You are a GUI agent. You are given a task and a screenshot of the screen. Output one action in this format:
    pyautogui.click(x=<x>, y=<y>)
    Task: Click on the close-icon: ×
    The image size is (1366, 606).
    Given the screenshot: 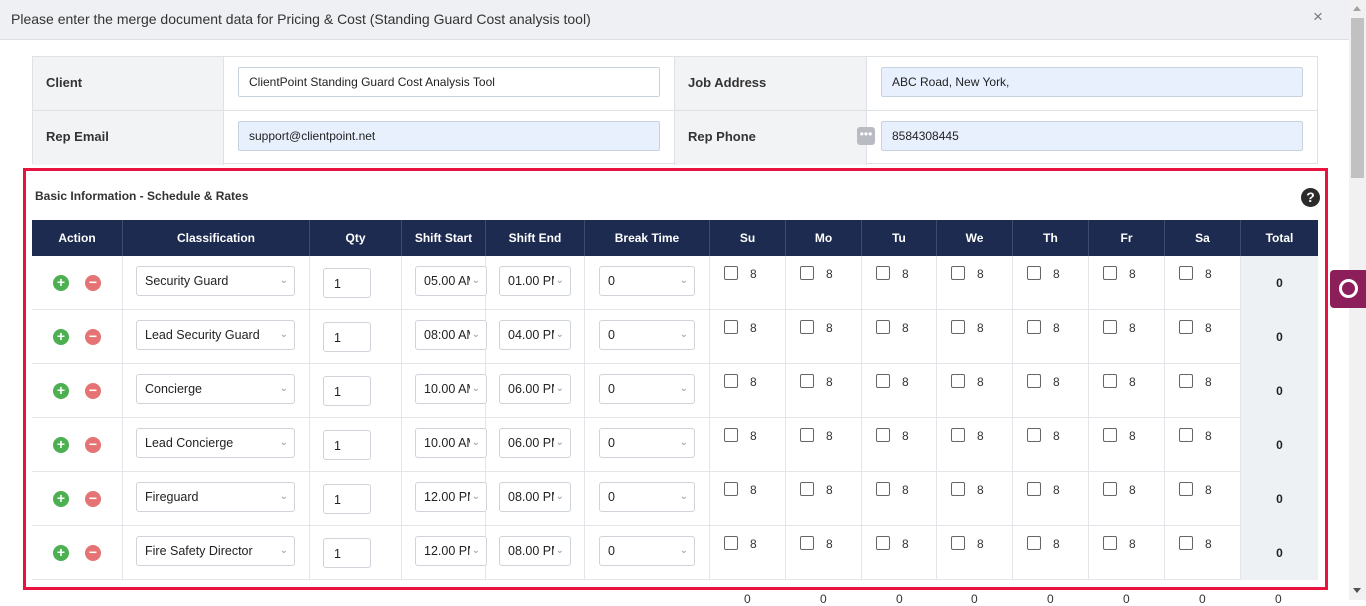 What is the action you would take?
    pyautogui.click(x=1318, y=16)
    